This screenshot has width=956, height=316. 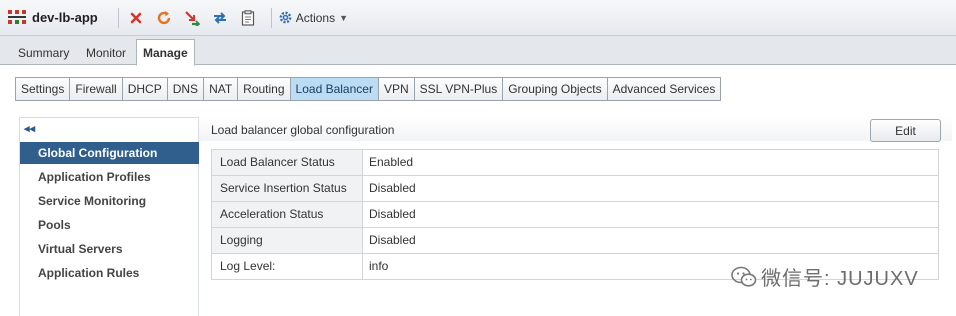 What do you see at coordinates (287, 240) in the screenshot?
I see `row-key: Logging` at bounding box center [287, 240].